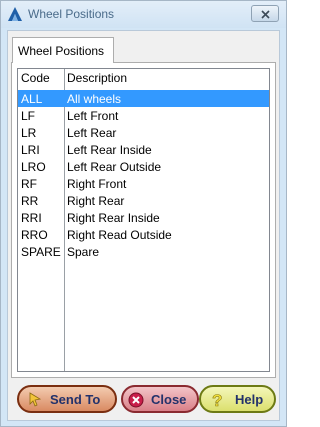 The image size is (320, 427). Describe the element at coordinates (92, 133) in the screenshot. I see `list-item-description: Left Rear` at that location.